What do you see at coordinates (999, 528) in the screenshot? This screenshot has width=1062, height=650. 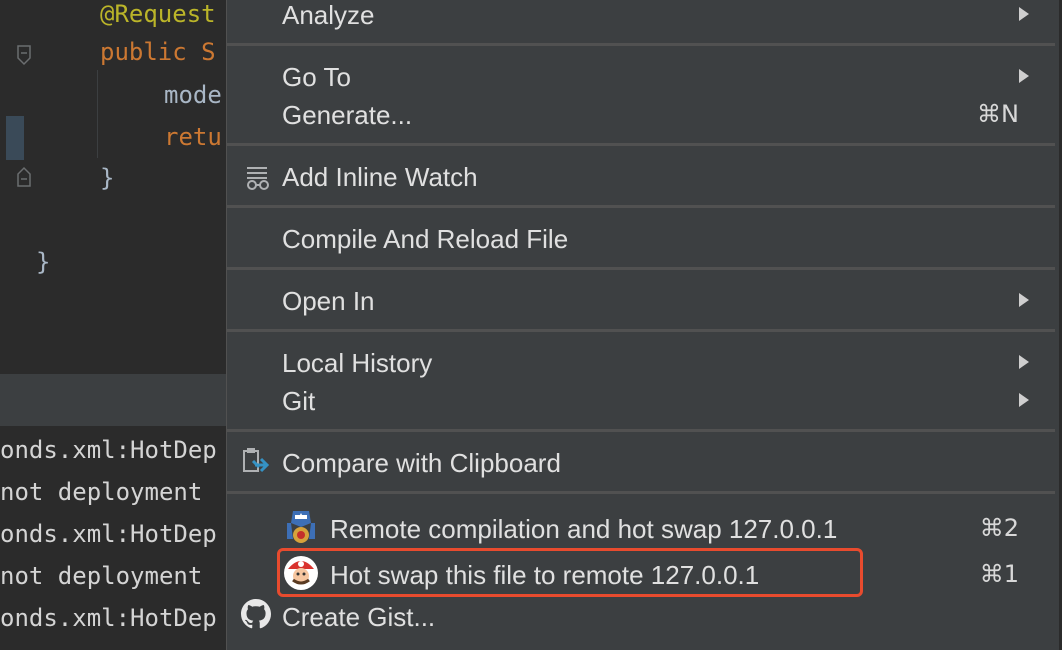 I see `shortcut-label: ⌘2` at bounding box center [999, 528].